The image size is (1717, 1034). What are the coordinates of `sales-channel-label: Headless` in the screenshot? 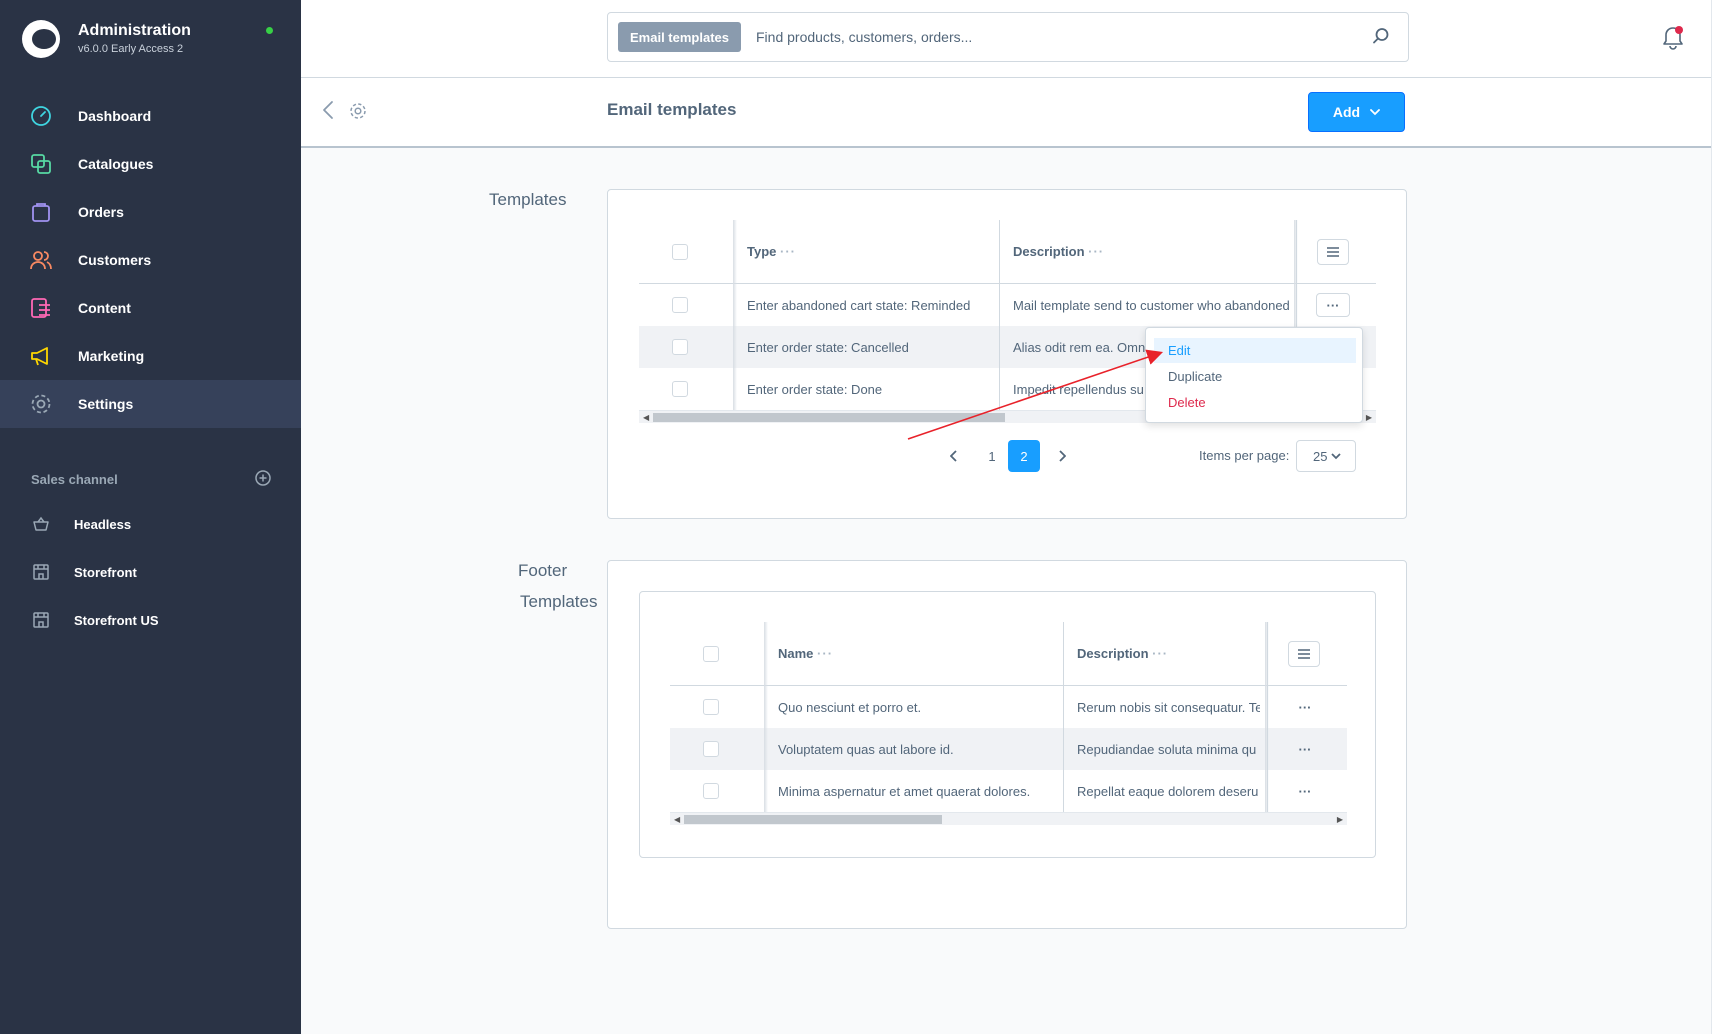 It's located at (103, 524).